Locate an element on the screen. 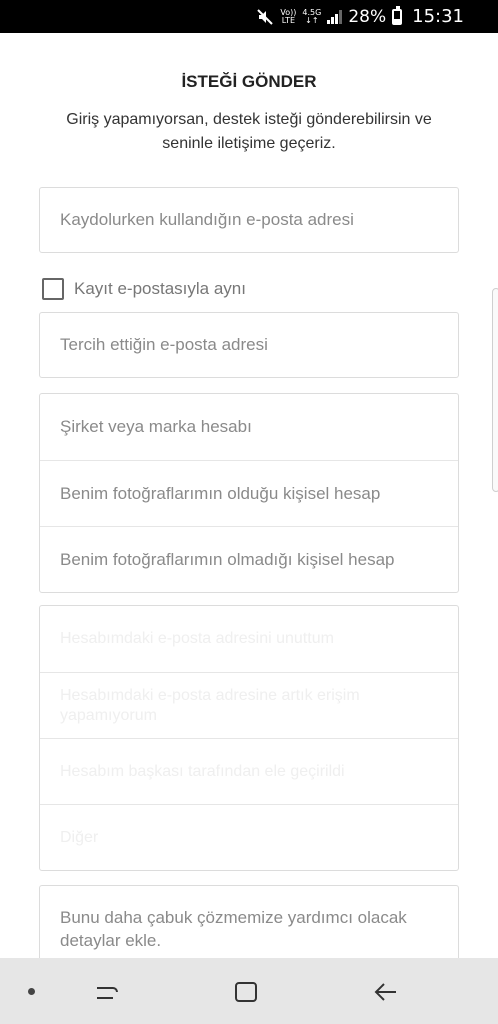 Image resolution: width=498 pixels, height=1024 pixels. scroll-handle is located at coordinates (495, 390).